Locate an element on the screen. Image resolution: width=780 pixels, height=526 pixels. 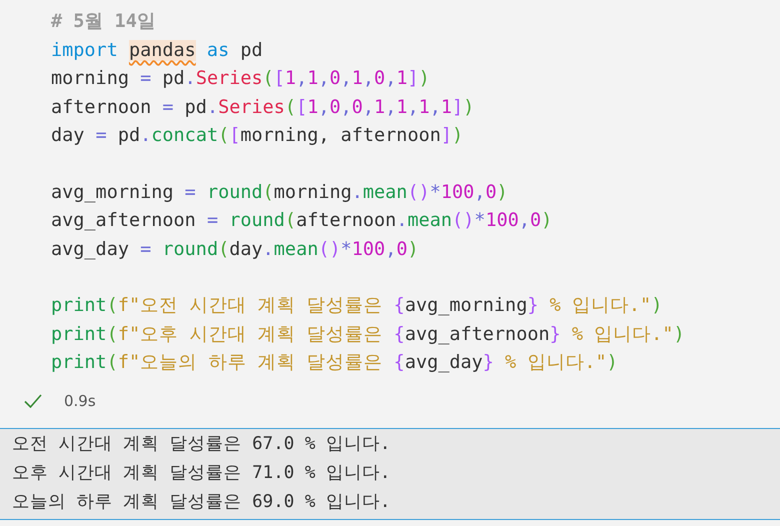
output-line: 오늘의 하루 계획 달성률은 69.0 % 입니다. is located at coordinates (202, 502).